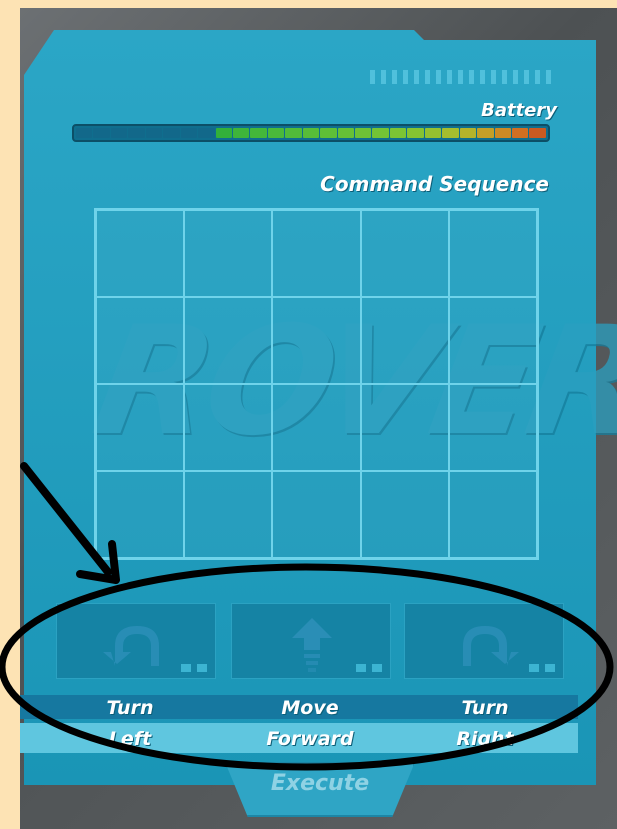  I want to click on battery-label: Battery, so click(519, 110).